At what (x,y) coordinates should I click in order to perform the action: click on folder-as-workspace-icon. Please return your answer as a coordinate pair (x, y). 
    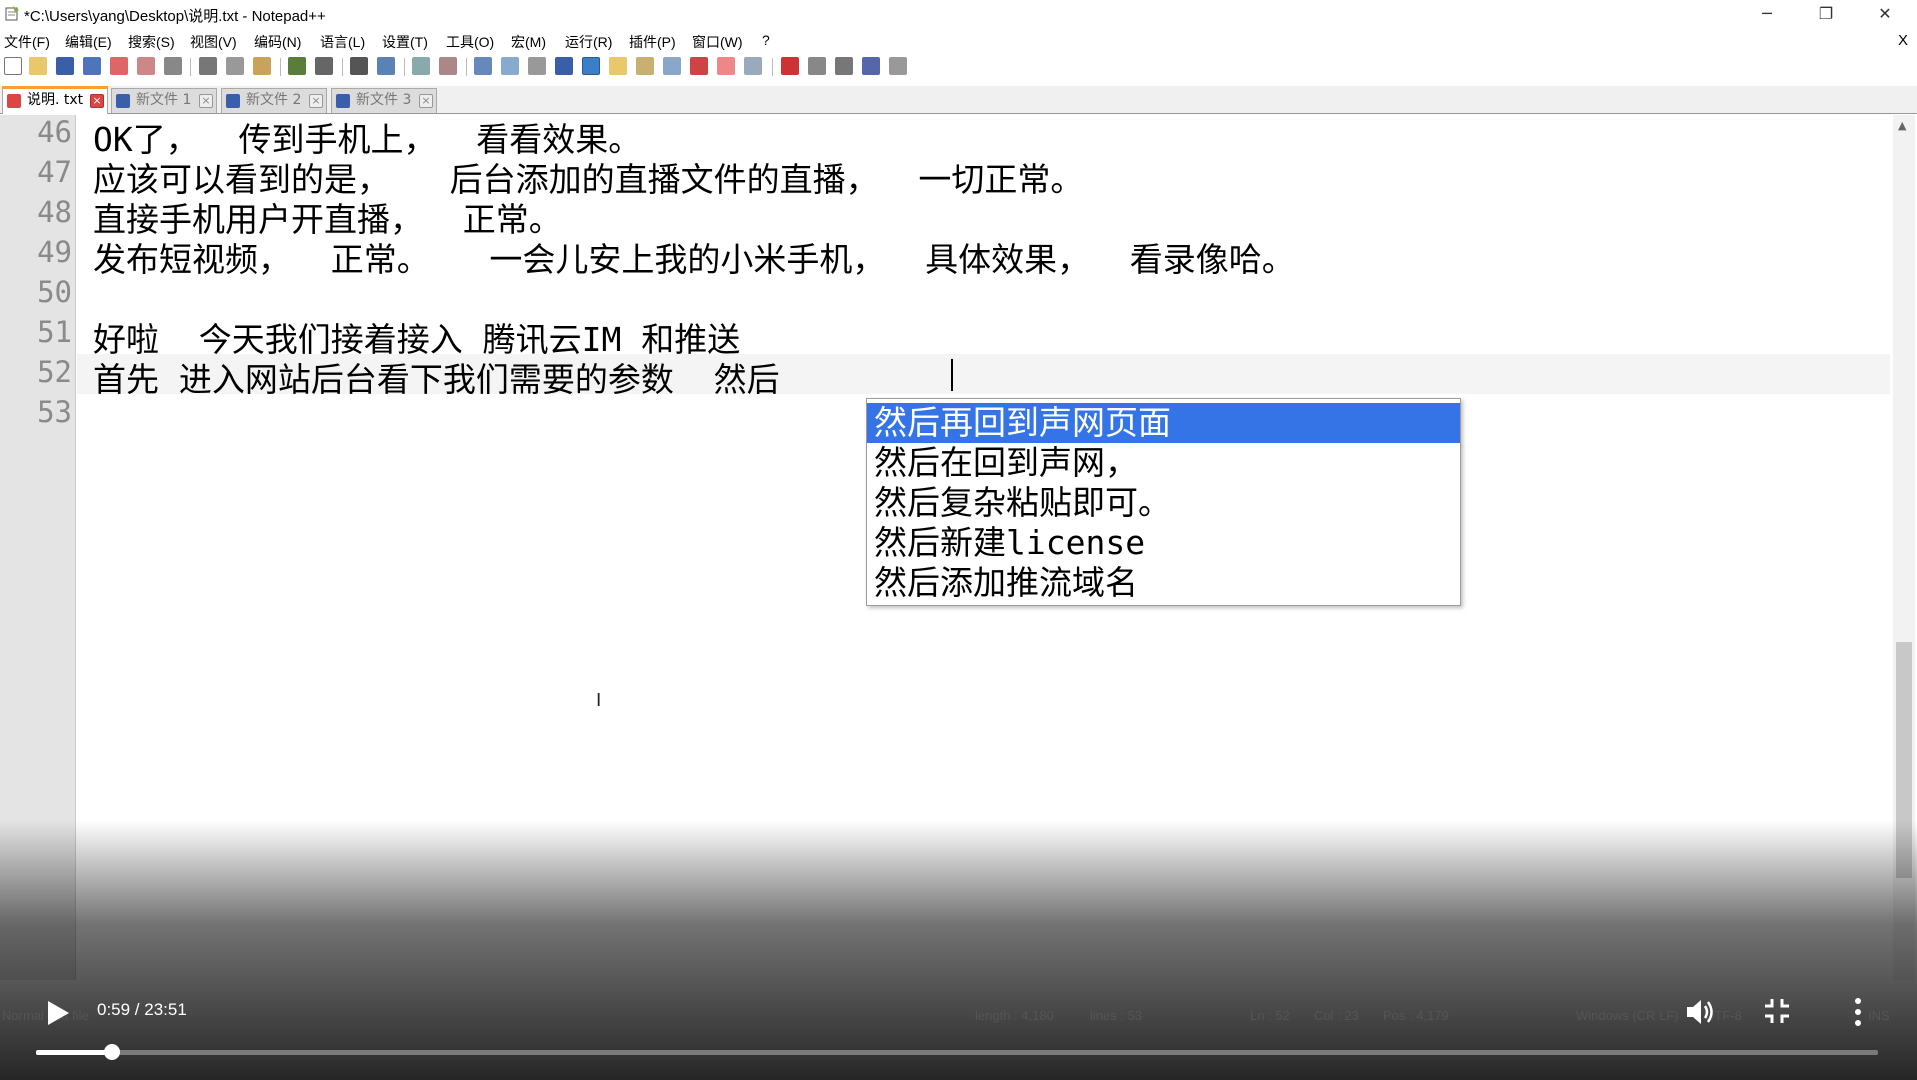
    Looking at the image, I should click on (618, 66).